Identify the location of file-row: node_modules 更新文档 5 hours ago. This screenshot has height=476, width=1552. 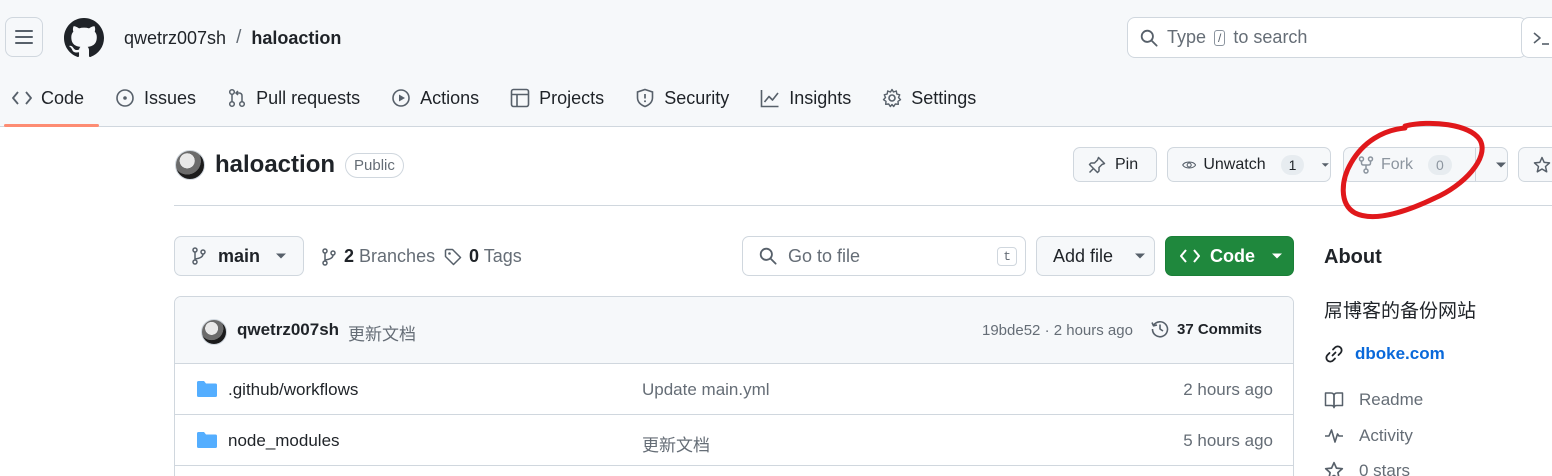
(734, 440).